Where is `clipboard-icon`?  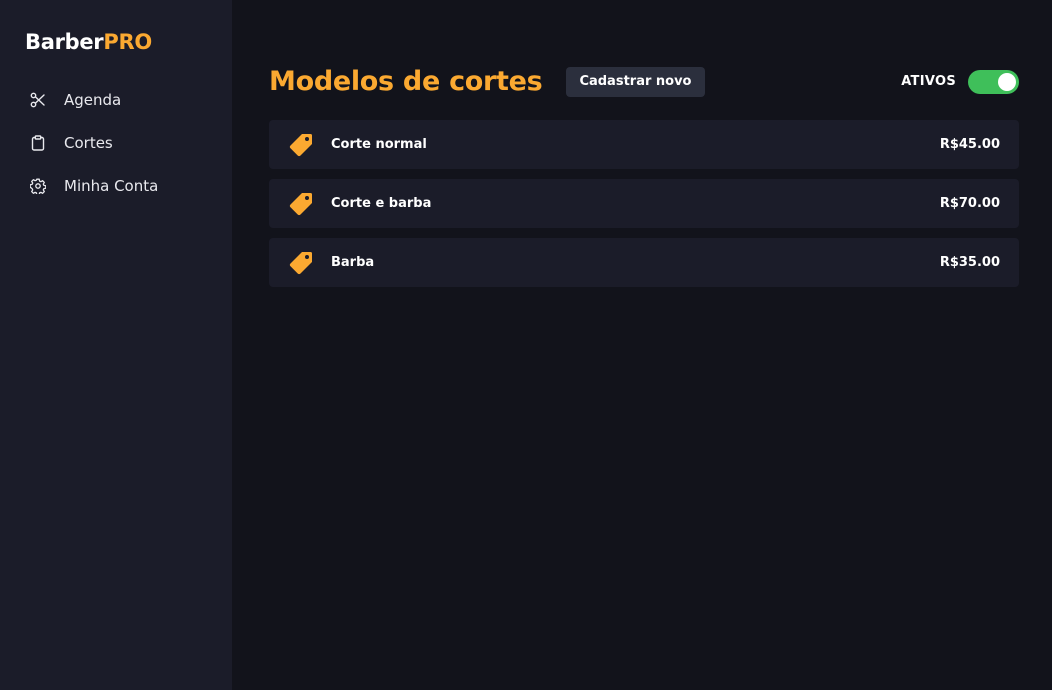
clipboard-icon is located at coordinates (38, 142).